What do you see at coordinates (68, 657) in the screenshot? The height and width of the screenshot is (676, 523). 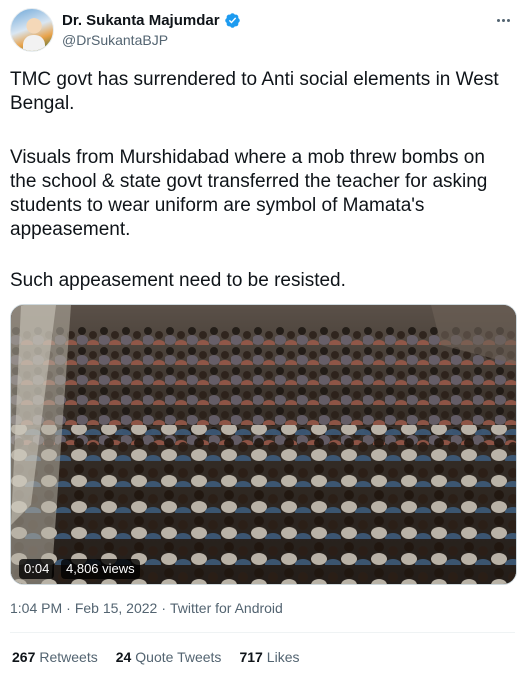 I see `retweets-label: Retweets` at bounding box center [68, 657].